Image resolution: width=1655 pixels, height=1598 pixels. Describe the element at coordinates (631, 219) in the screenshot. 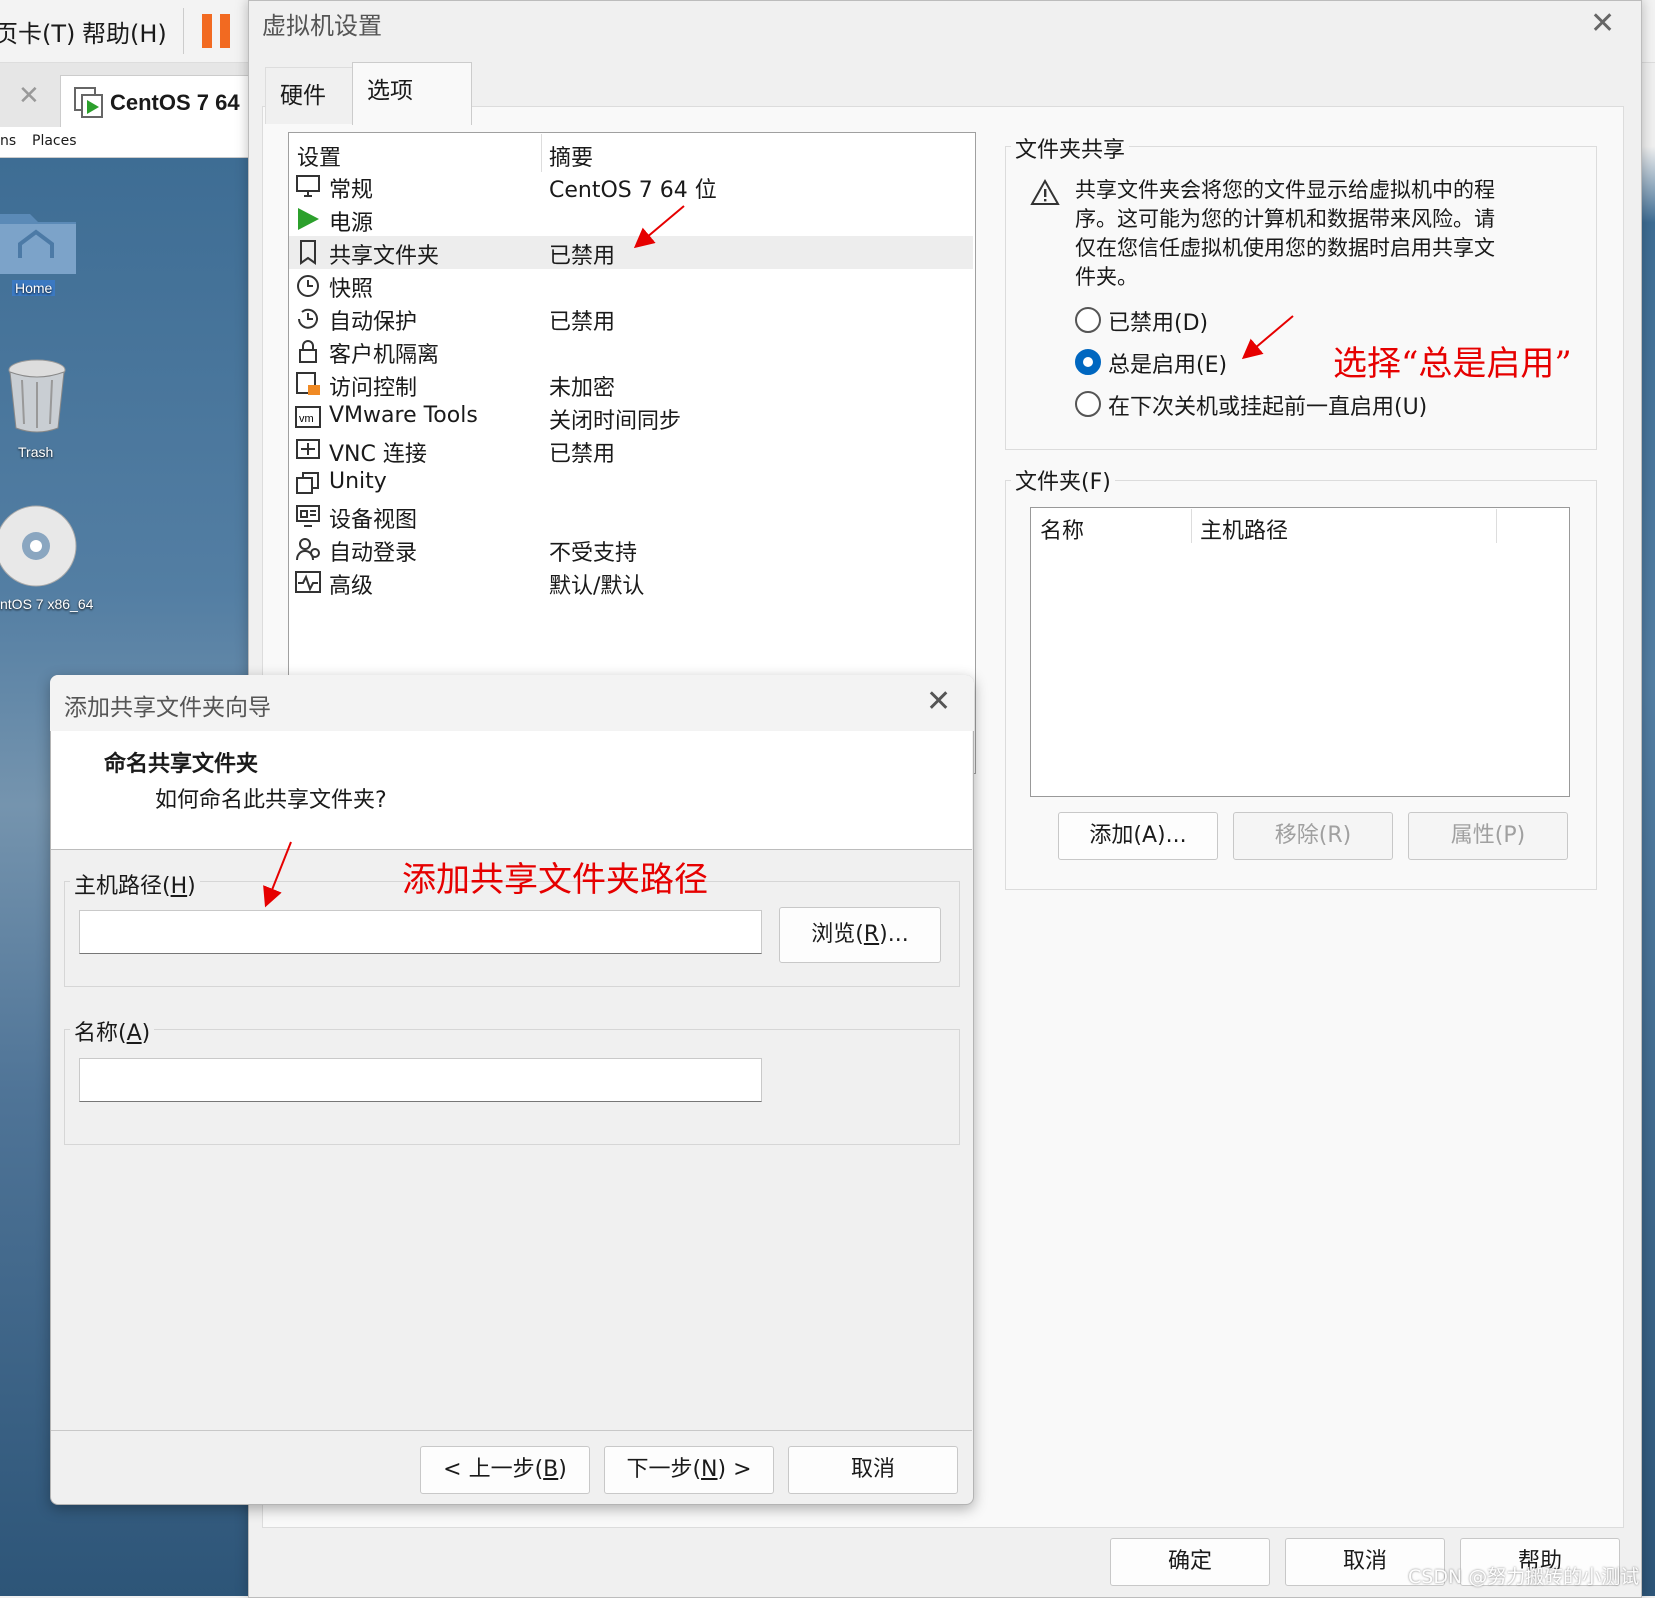

I see `settings-row: 电源` at that location.